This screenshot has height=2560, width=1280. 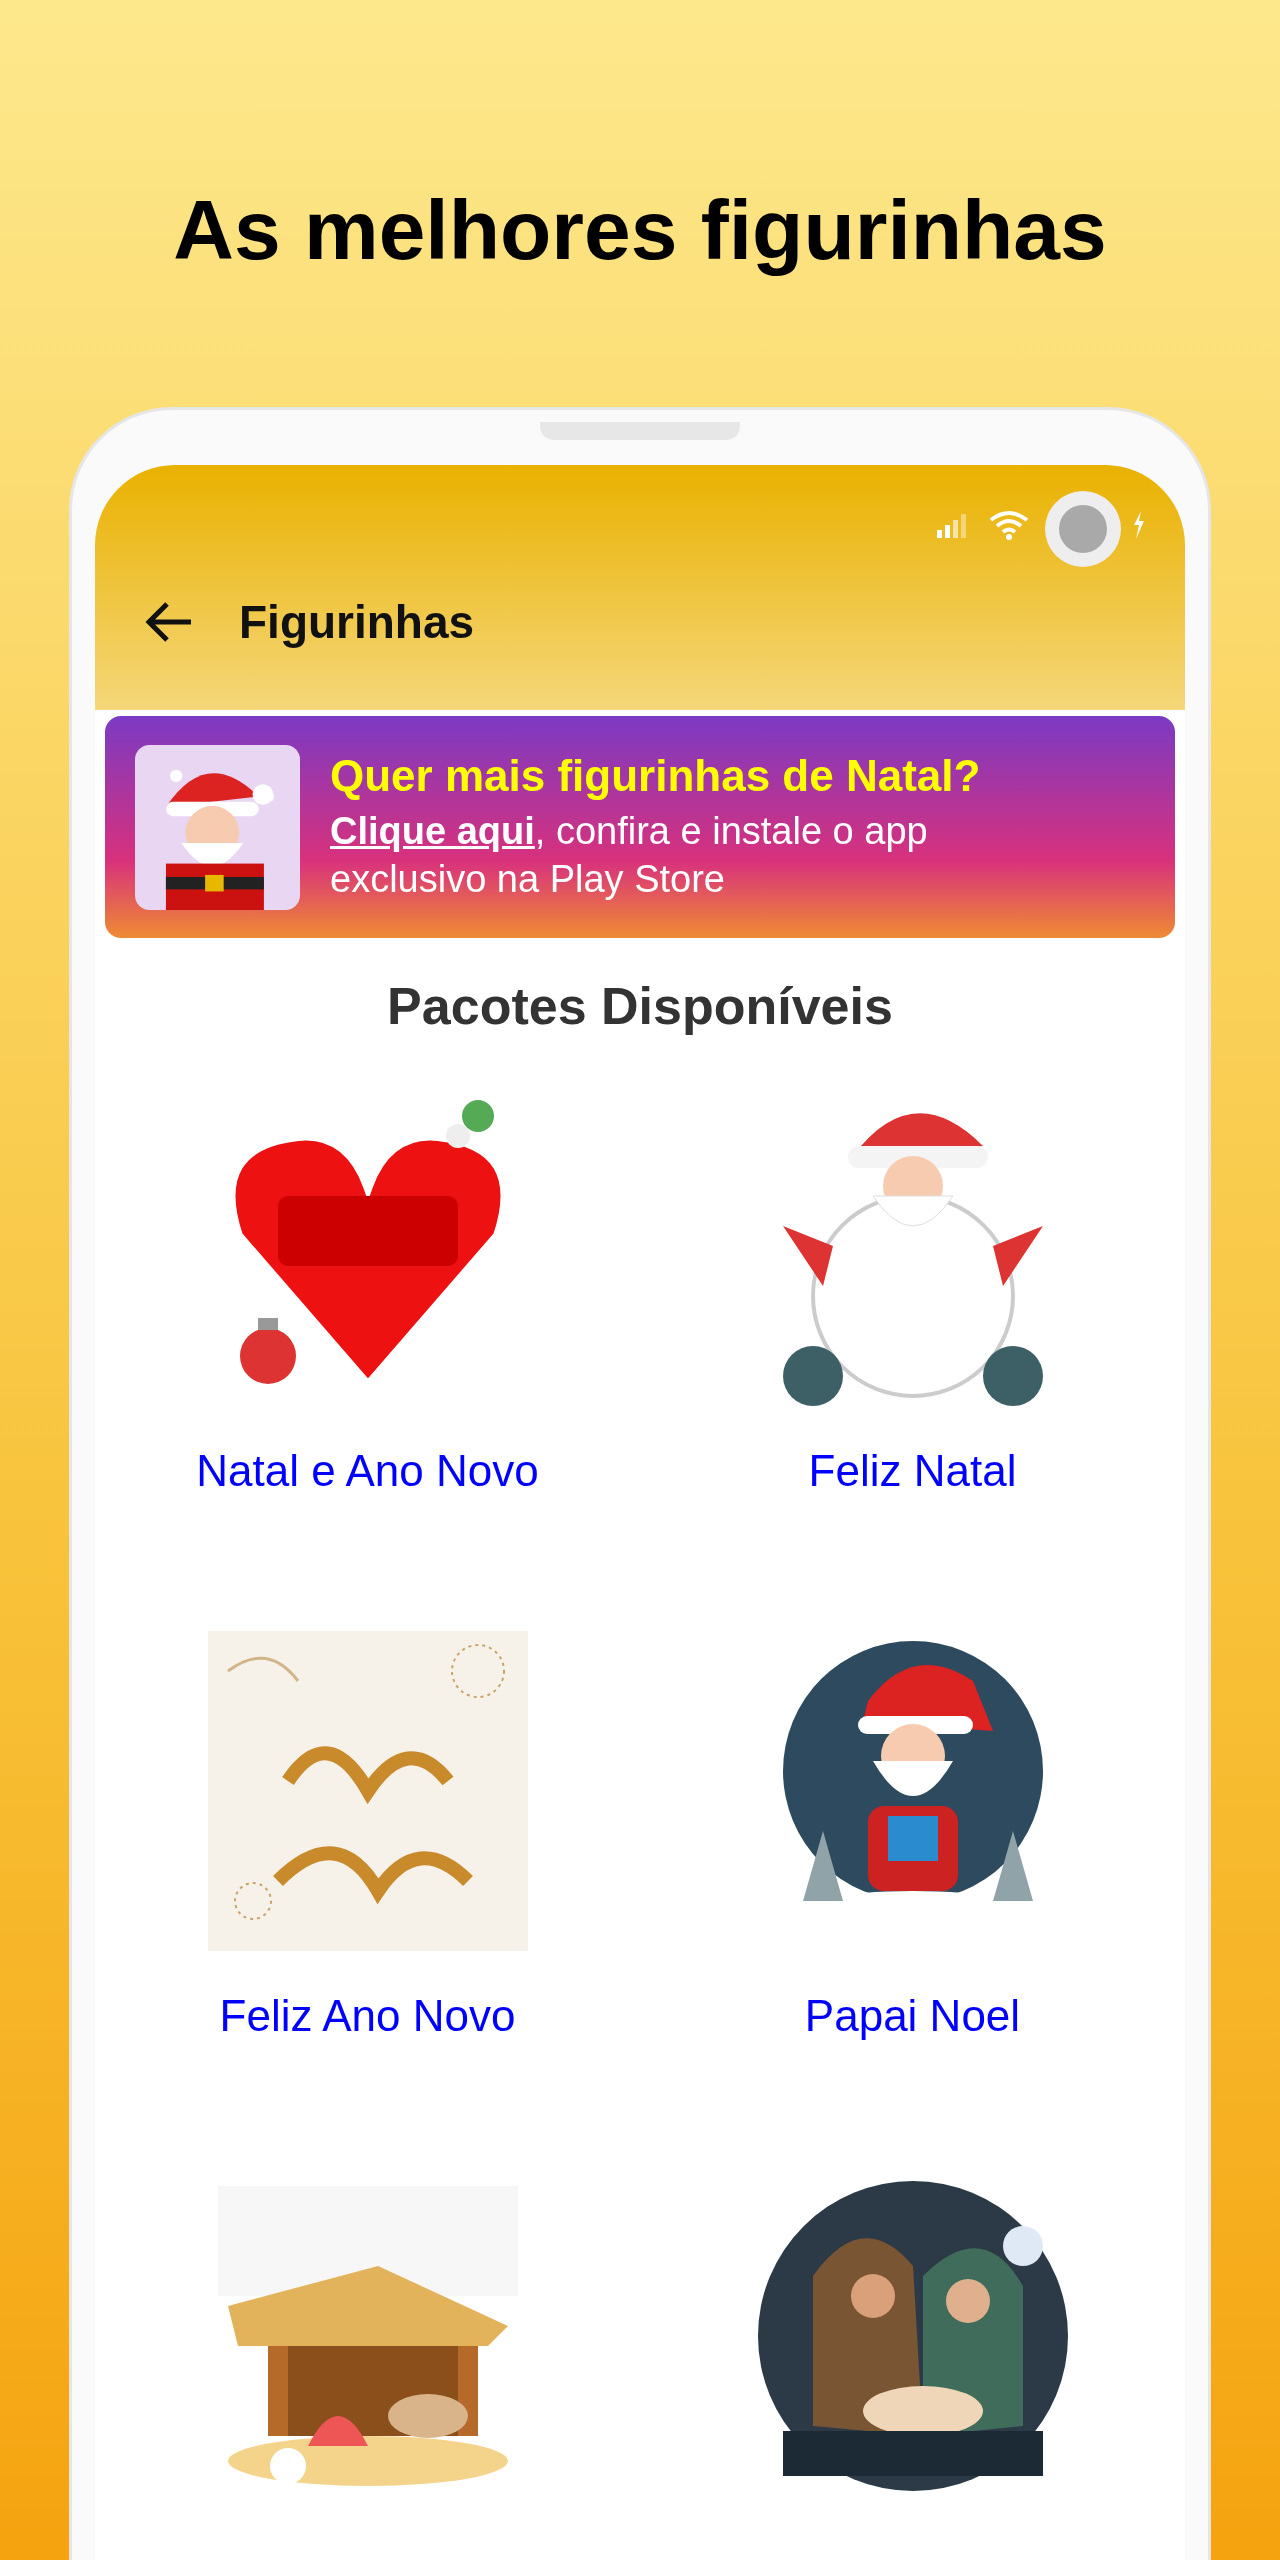 I want to click on pack-name: Feliz Natal, so click(x=912, y=1471).